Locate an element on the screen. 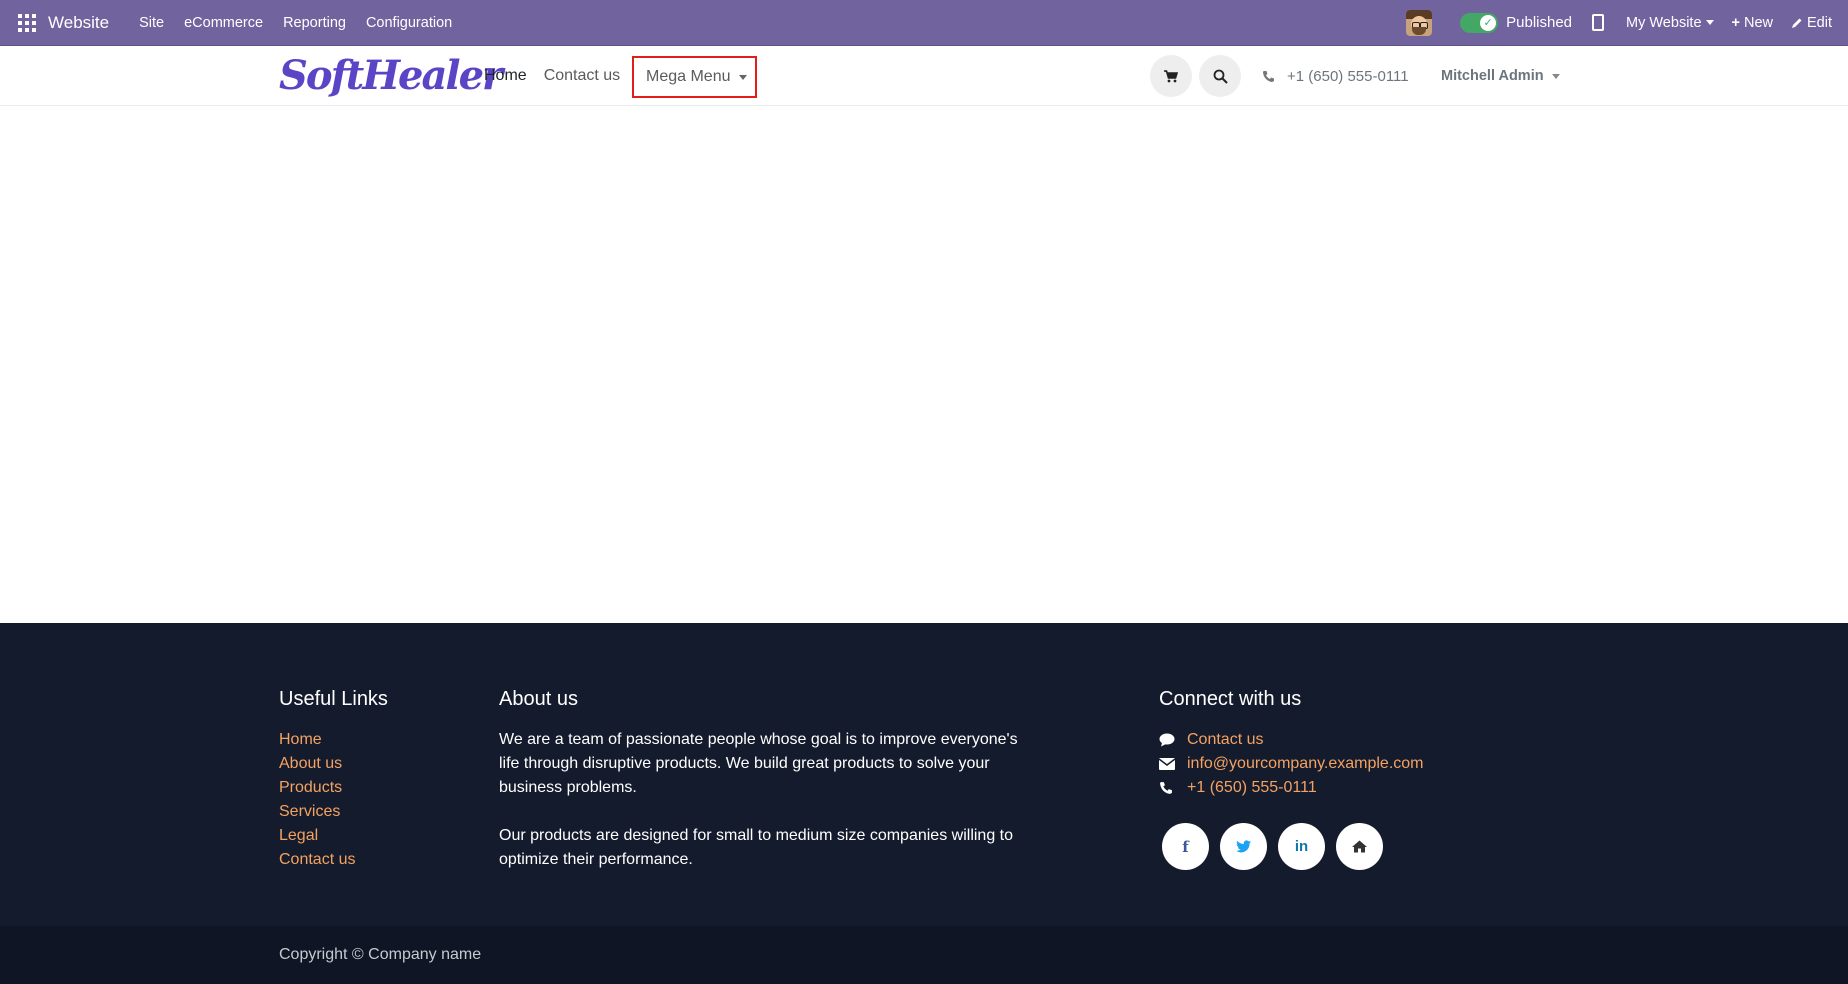 Image resolution: width=1848 pixels, height=984 pixels. mega-menu-label: Mega Menu is located at coordinates (688, 76).